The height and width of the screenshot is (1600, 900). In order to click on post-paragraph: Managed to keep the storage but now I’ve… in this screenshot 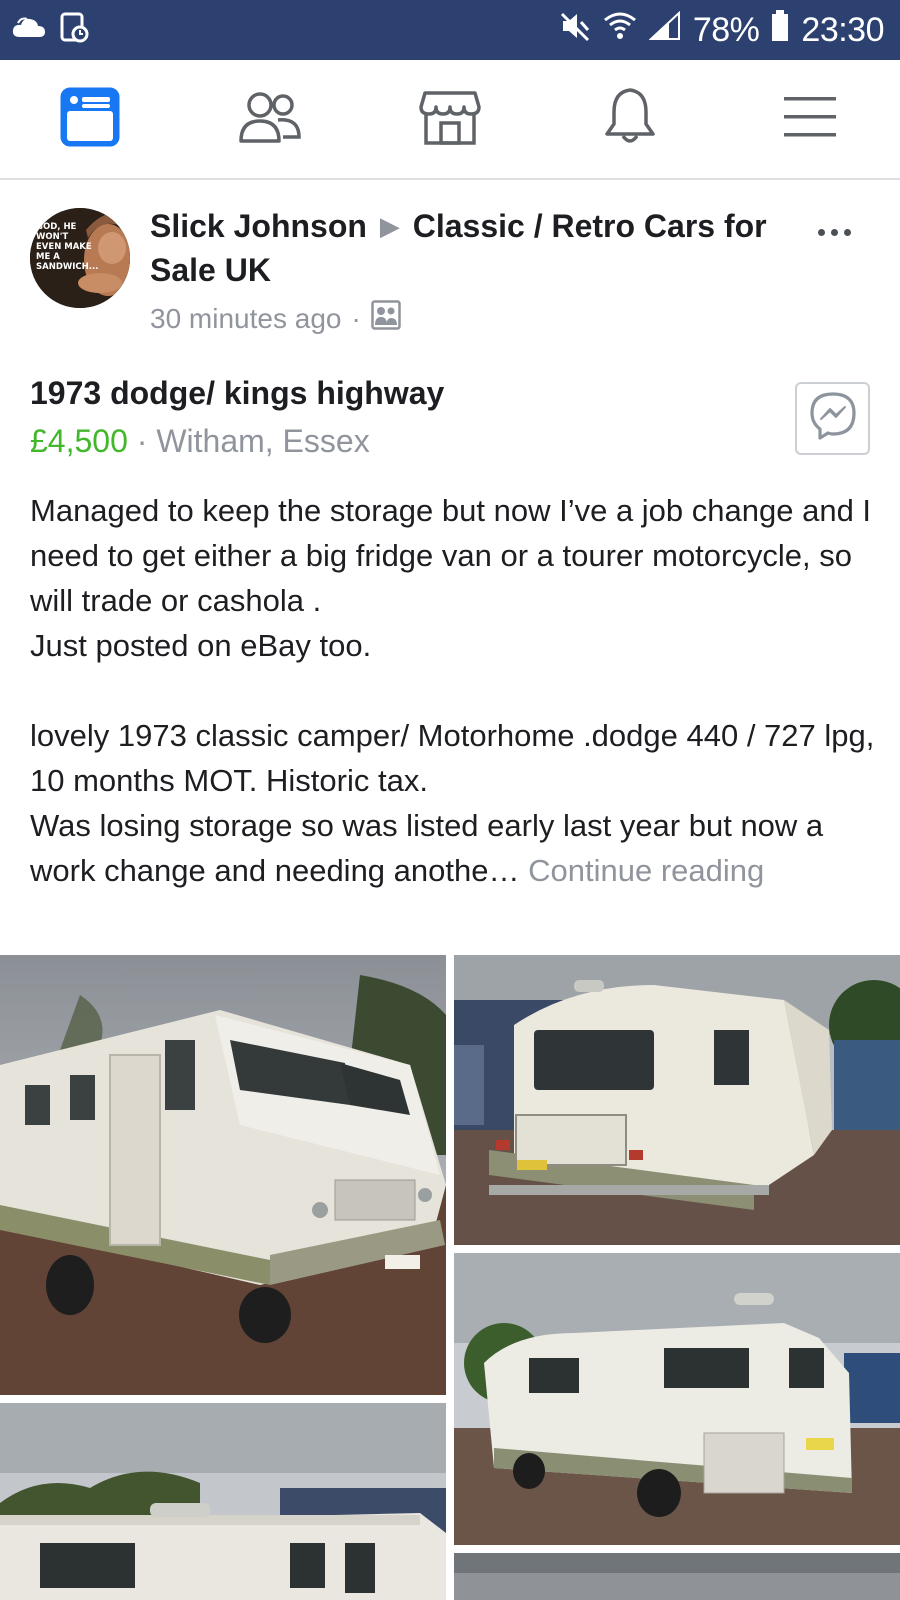, I will do `click(451, 555)`.